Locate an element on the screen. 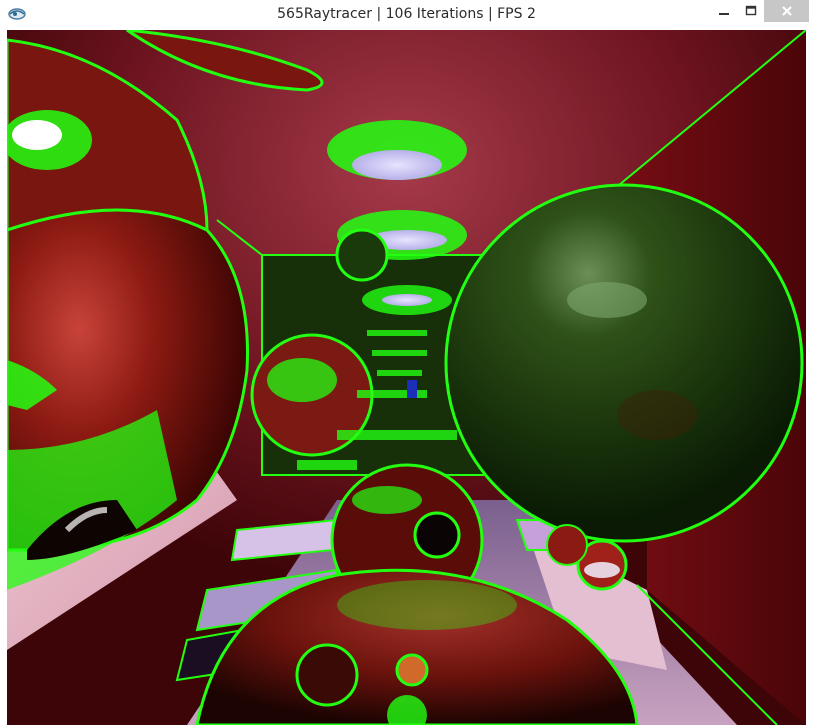 Image resolution: width=813 pixels, height=725 pixels. maximize-icon is located at coordinates (751, 11).